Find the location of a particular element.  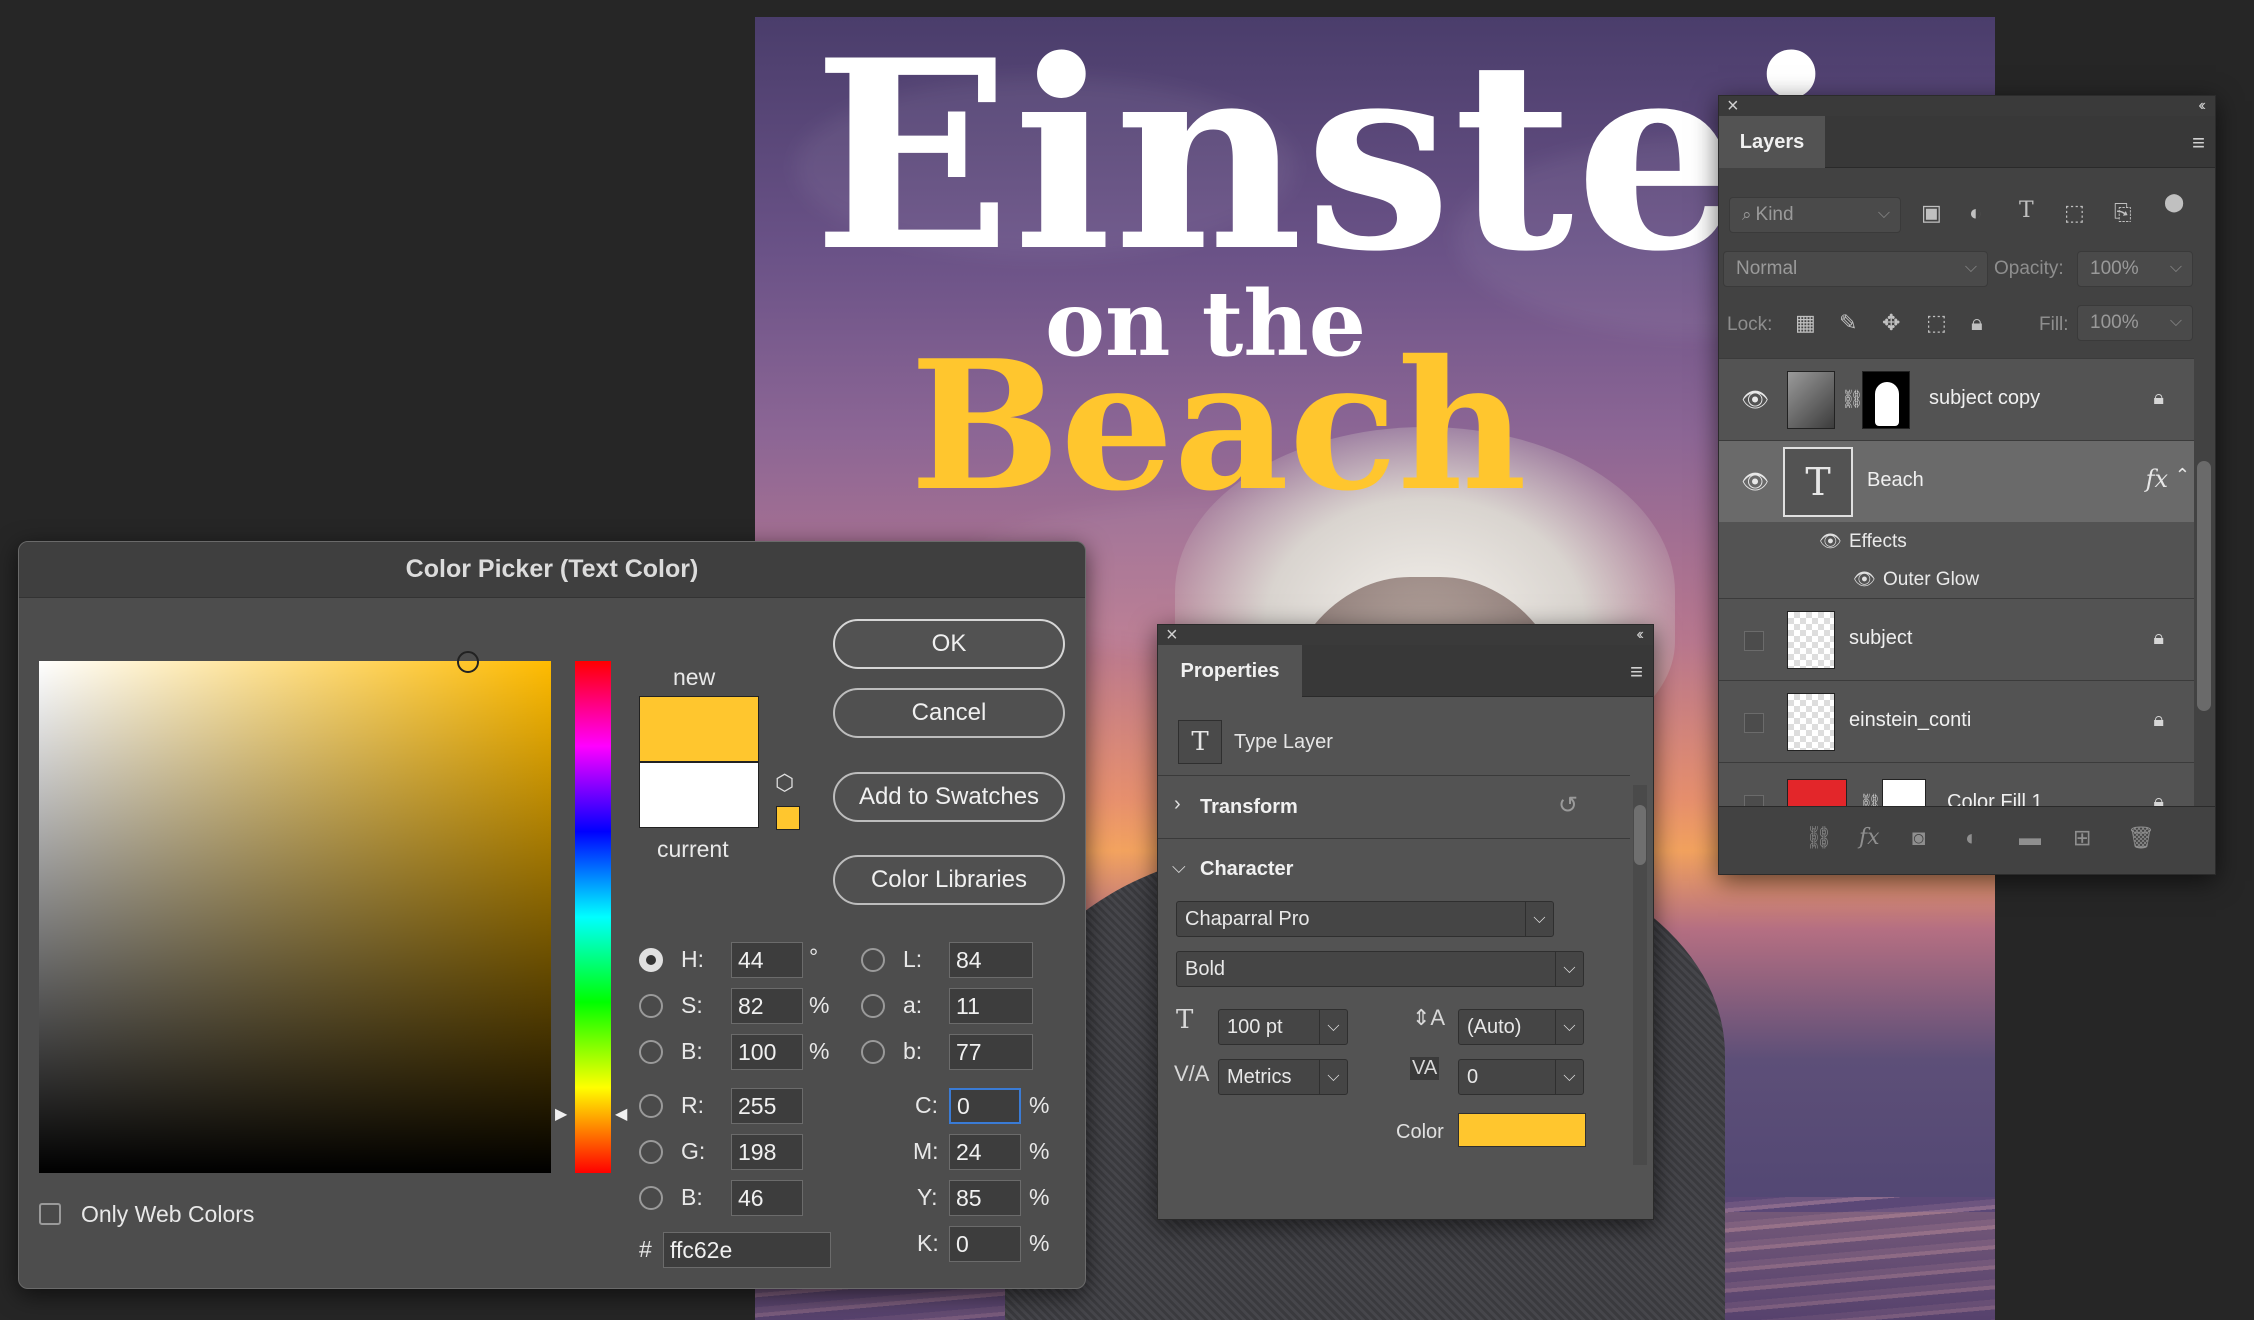

shape-filter-icon: ⬚ is located at coordinates (2074, 213).